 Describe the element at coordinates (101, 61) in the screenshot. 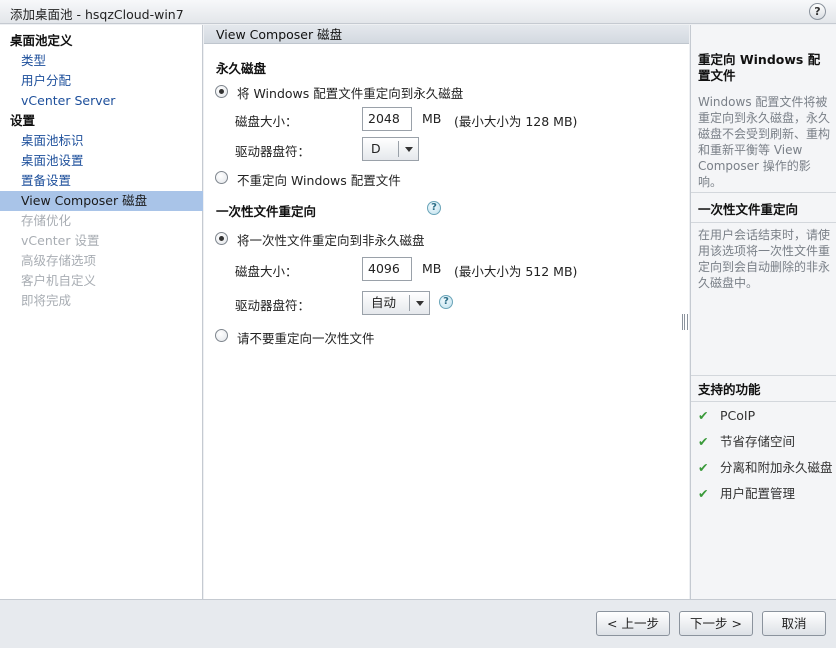

I see `sidebar-item-type: 类型` at that location.